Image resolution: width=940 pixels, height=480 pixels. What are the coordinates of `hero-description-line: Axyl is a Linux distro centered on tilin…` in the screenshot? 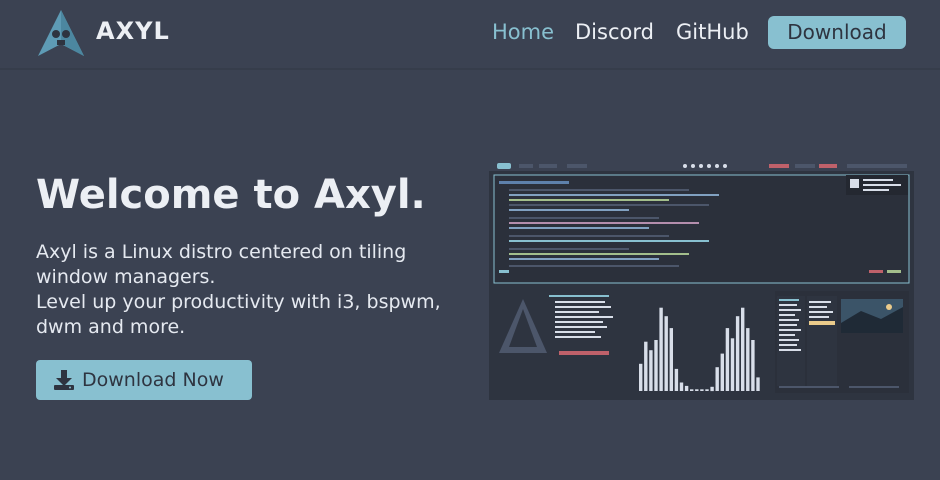 It's located at (221, 252).